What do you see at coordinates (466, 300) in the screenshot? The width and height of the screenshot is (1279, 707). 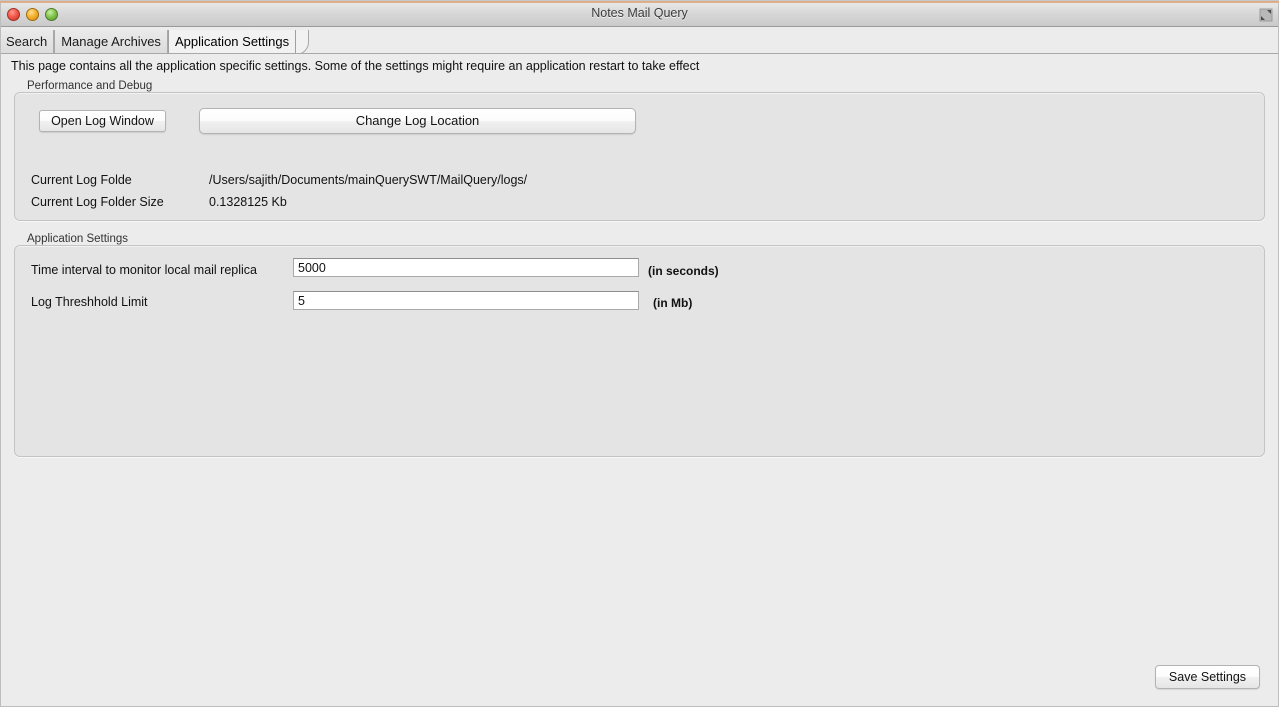 I see `log-threshold-limit-input` at bounding box center [466, 300].